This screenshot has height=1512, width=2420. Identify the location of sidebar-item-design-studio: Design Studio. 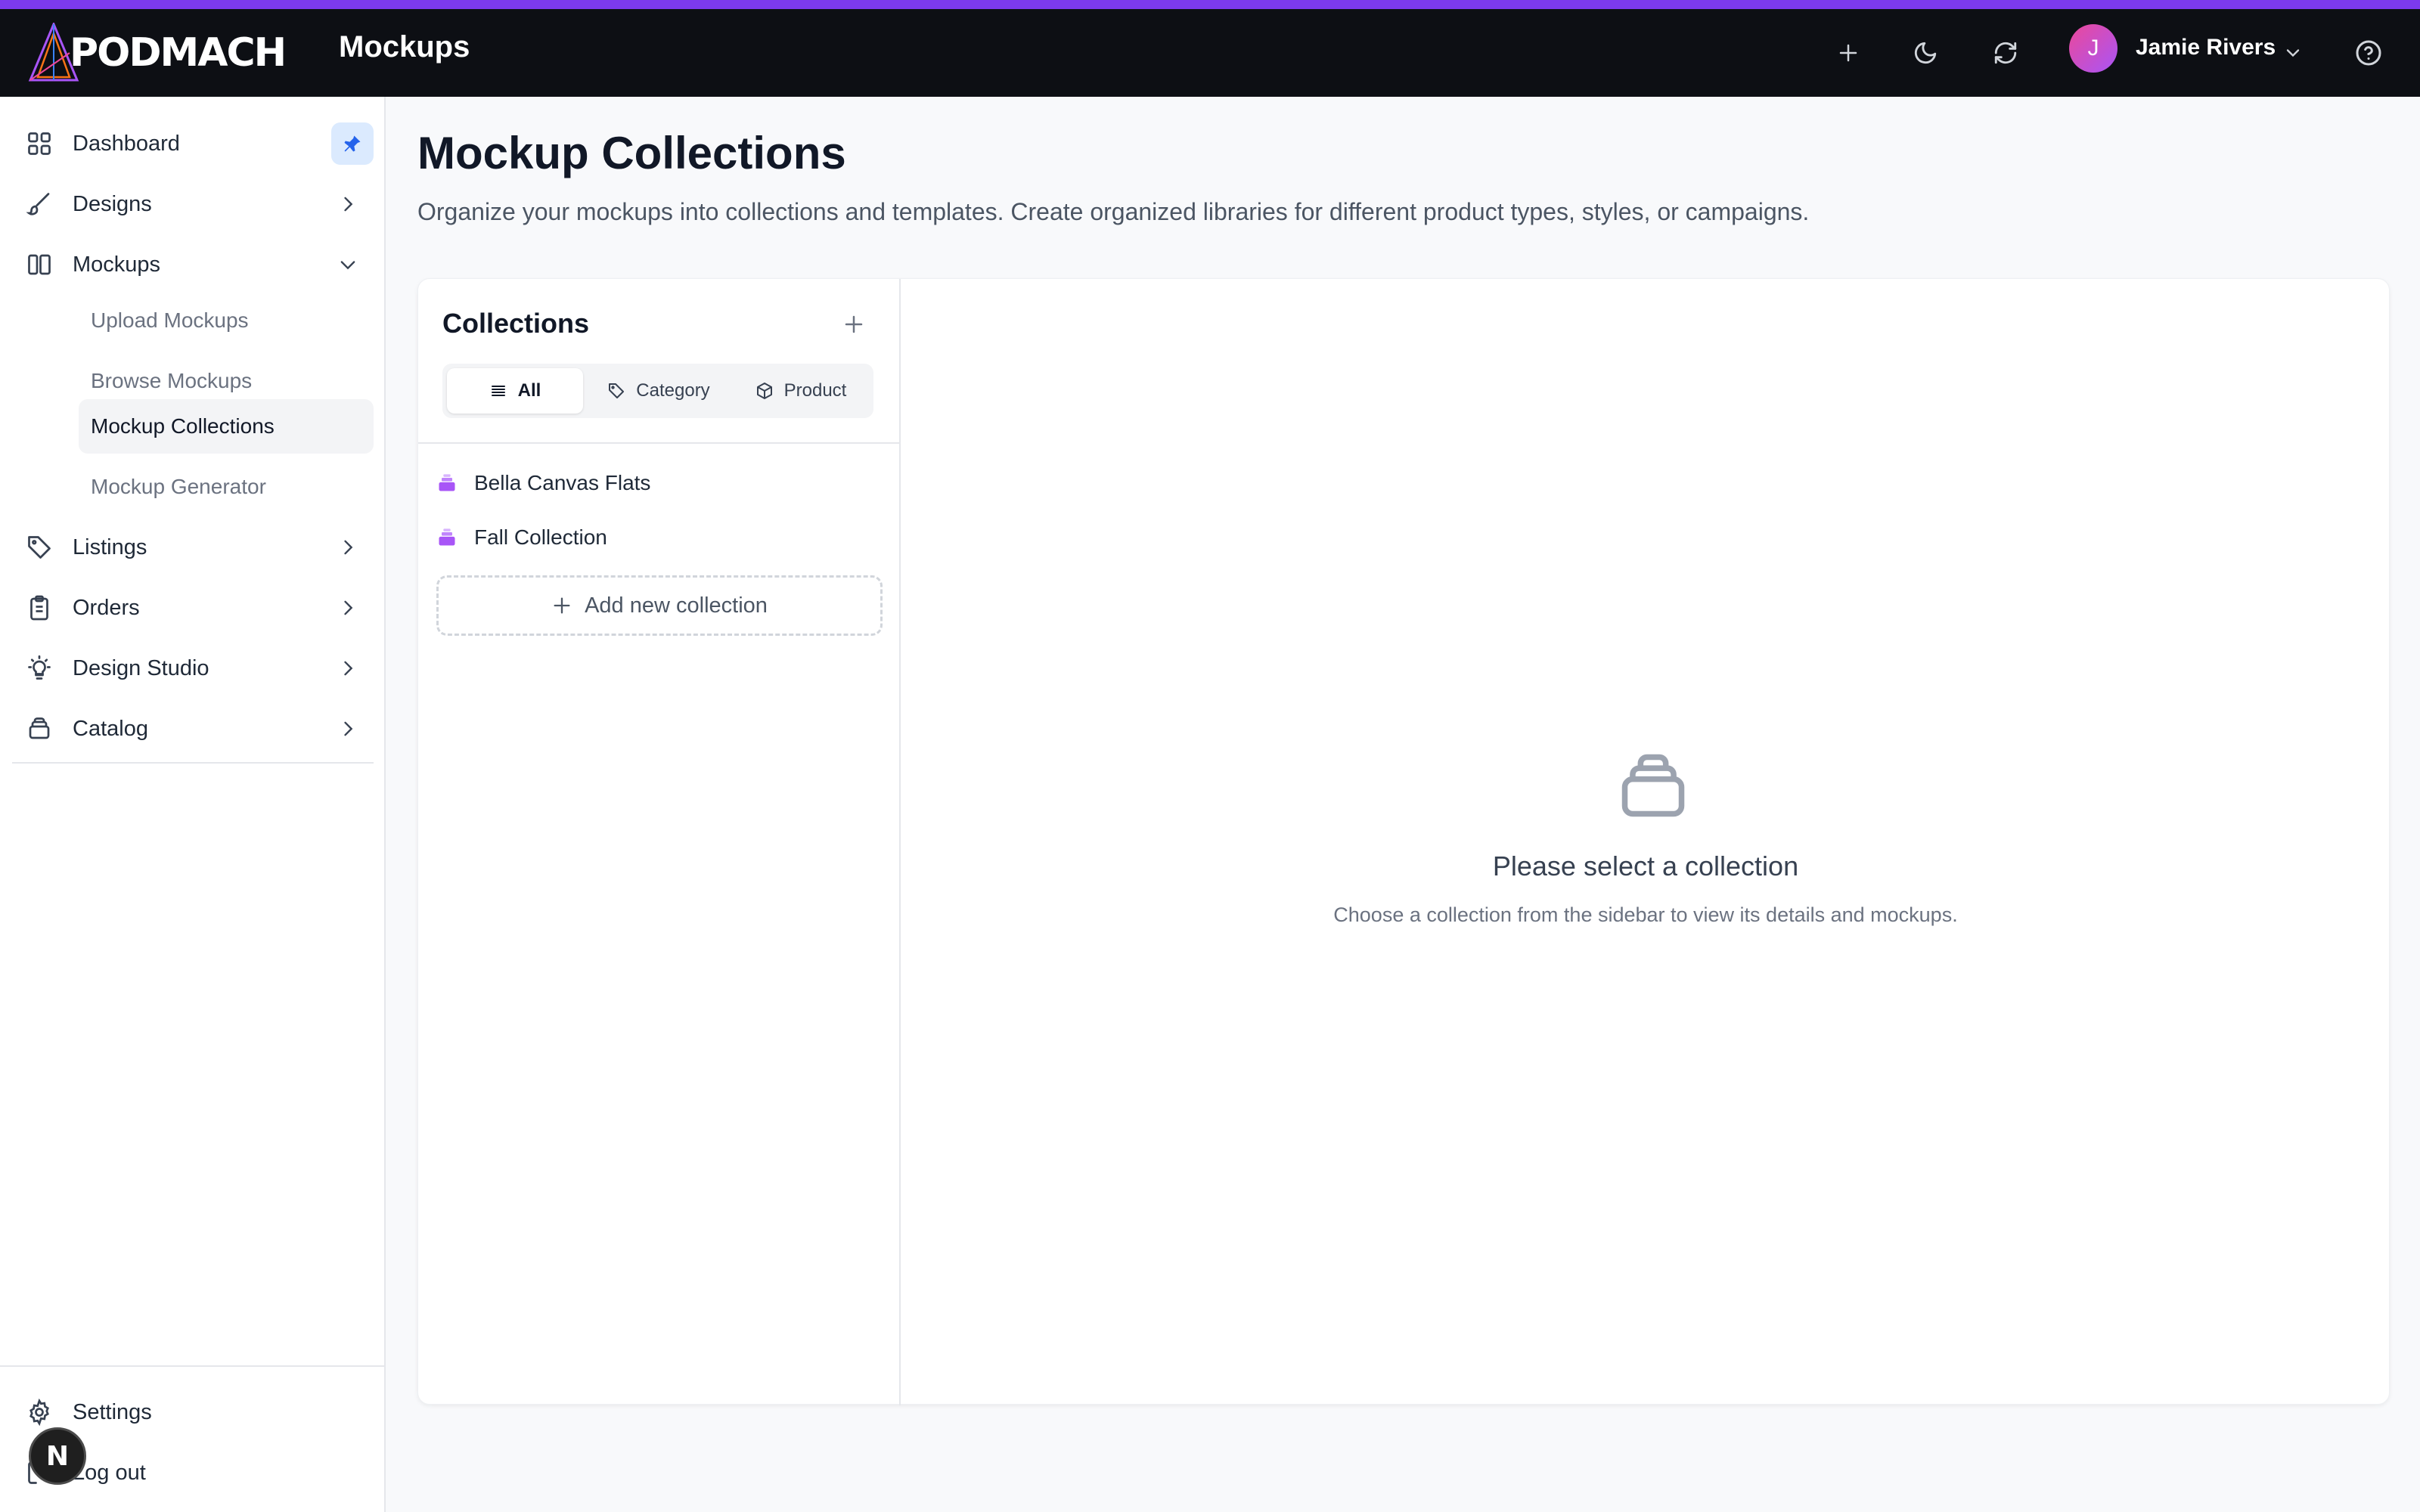
(193, 668).